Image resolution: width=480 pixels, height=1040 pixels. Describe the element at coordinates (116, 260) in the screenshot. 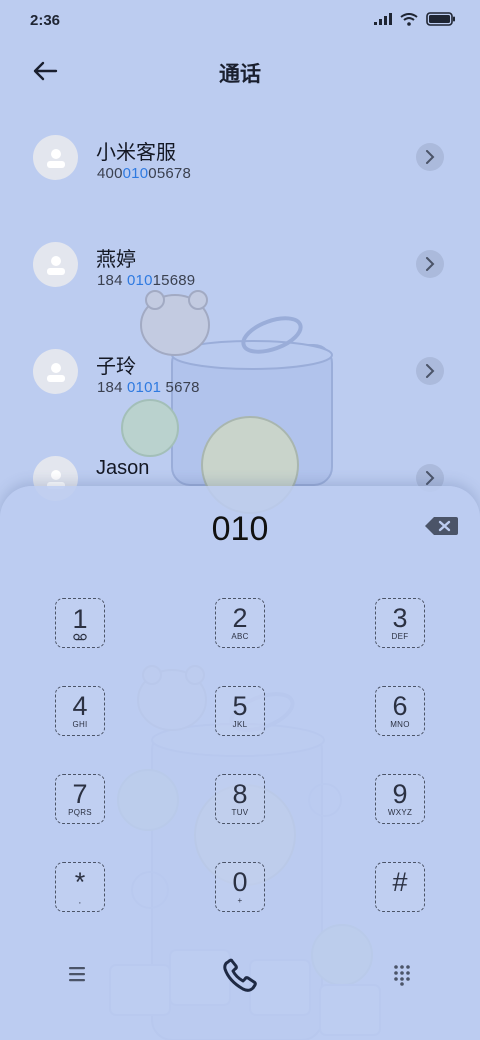

I see `contact-name: 燕婷` at that location.